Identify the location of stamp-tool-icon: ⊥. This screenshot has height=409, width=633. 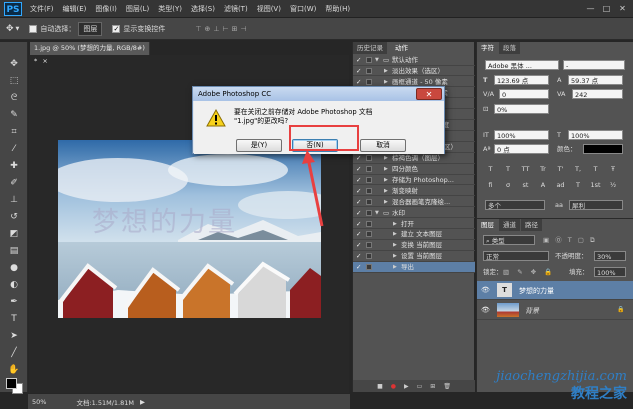
(14, 200).